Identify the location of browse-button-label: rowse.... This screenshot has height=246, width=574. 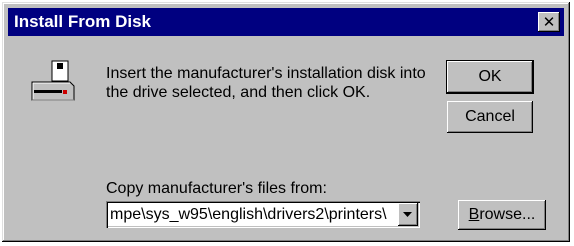
(507, 214).